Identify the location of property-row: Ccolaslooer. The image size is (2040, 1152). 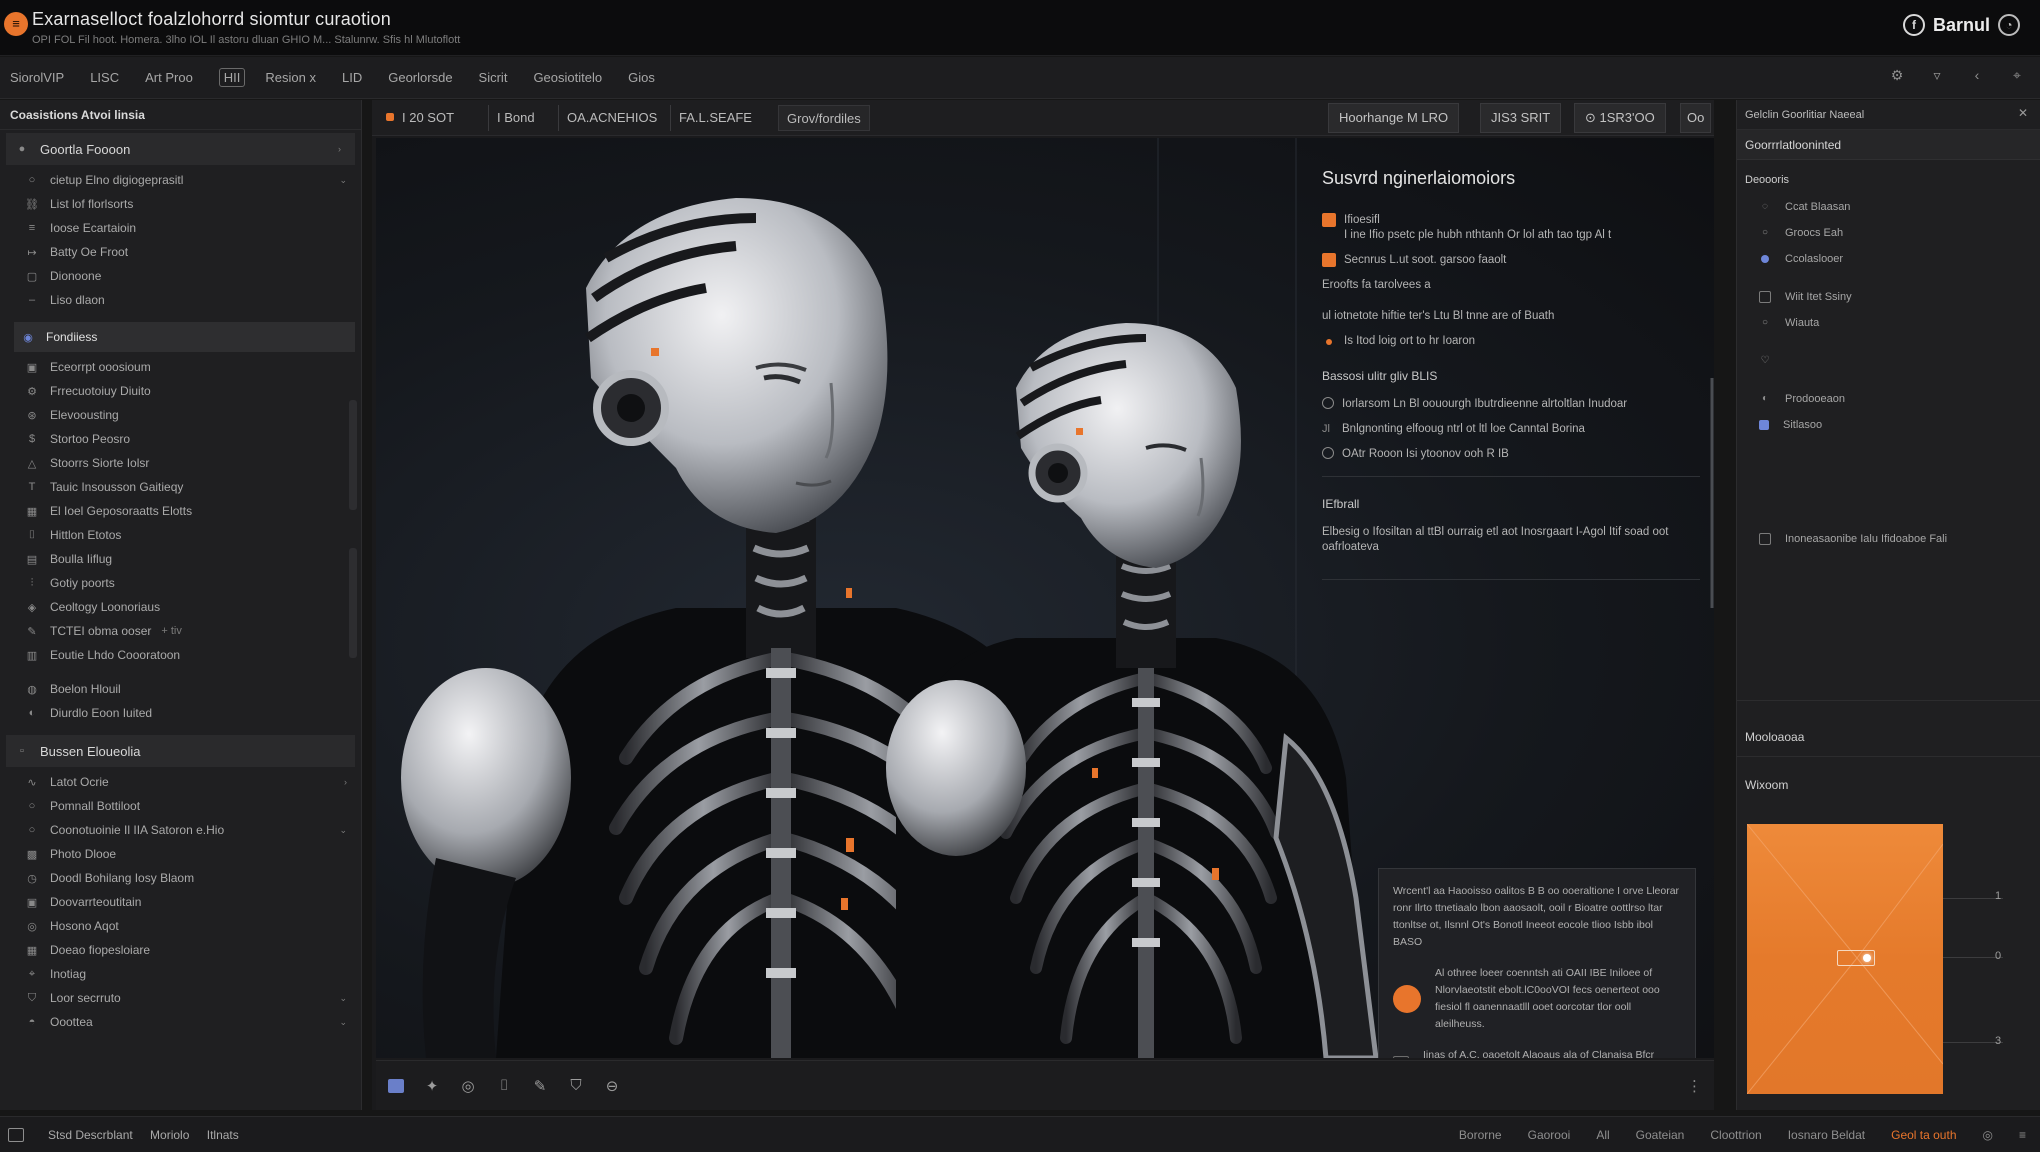
(1888, 259).